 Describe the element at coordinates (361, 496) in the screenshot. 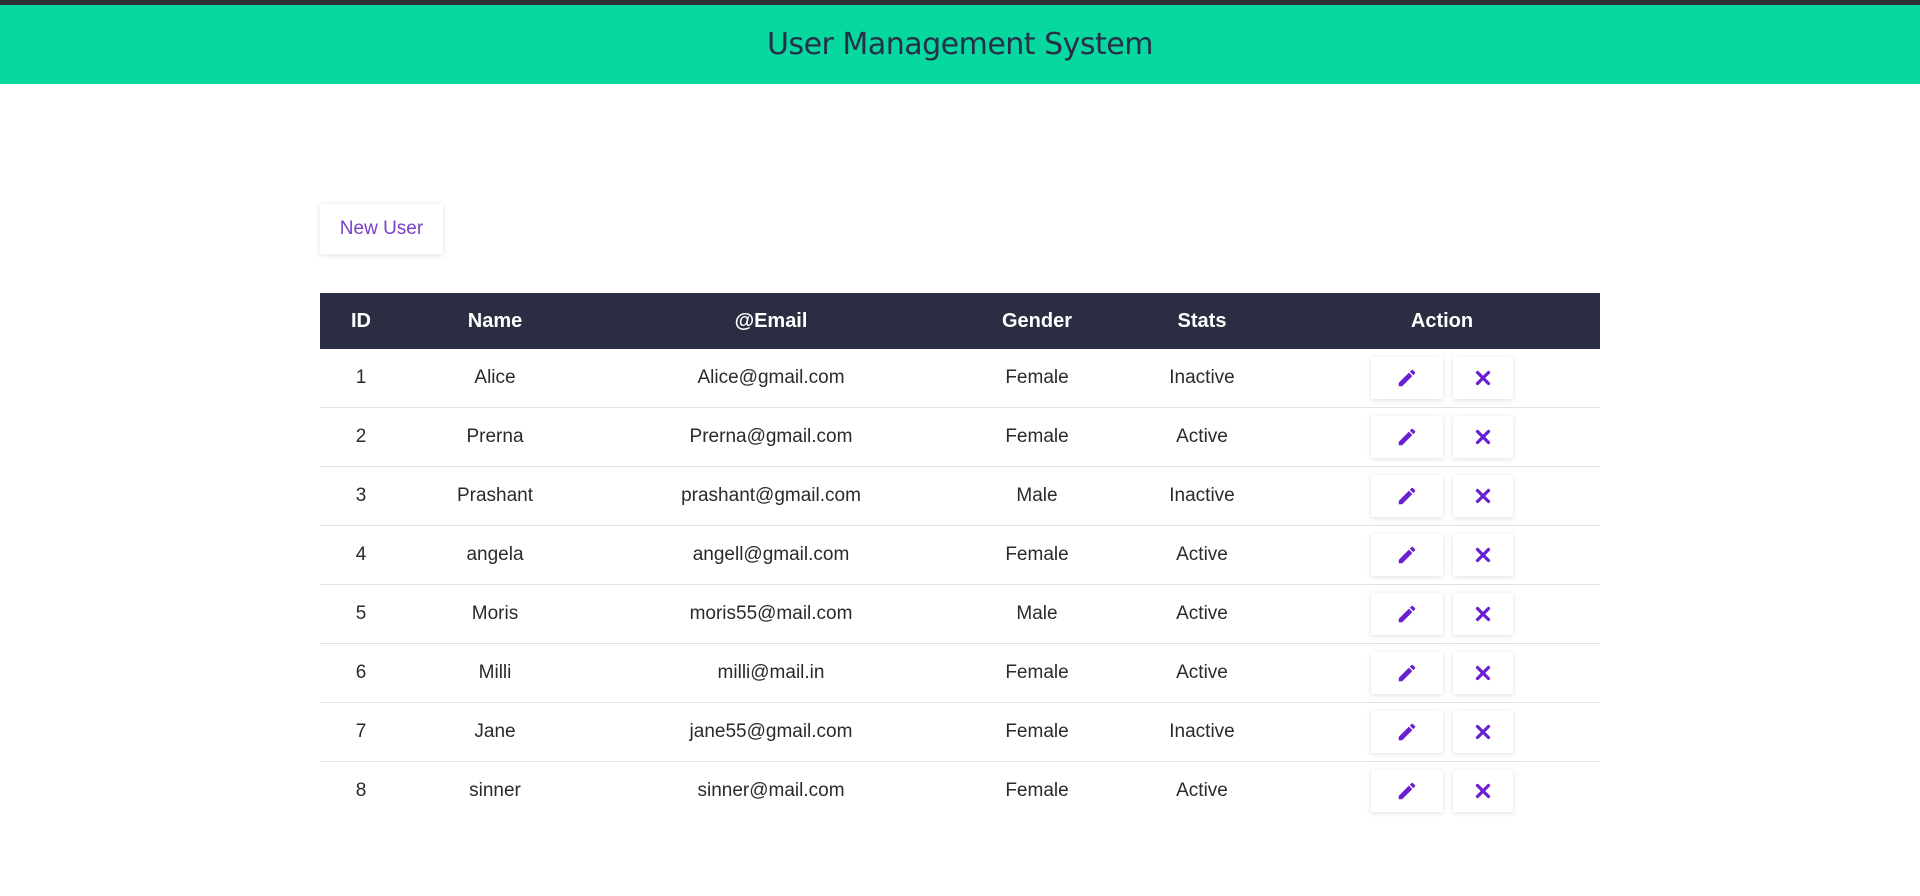

I see `cell-id: 3` at that location.